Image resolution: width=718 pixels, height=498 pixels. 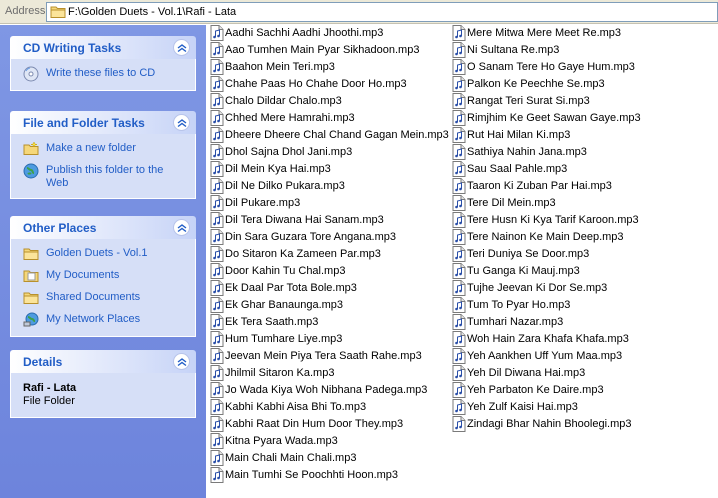 What do you see at coordinates (337, 135) in the screenshot?
I see `file-name: Dheere Dheere Chal Chand Gagan Mein.mp3` at bounding box center [337, 135].